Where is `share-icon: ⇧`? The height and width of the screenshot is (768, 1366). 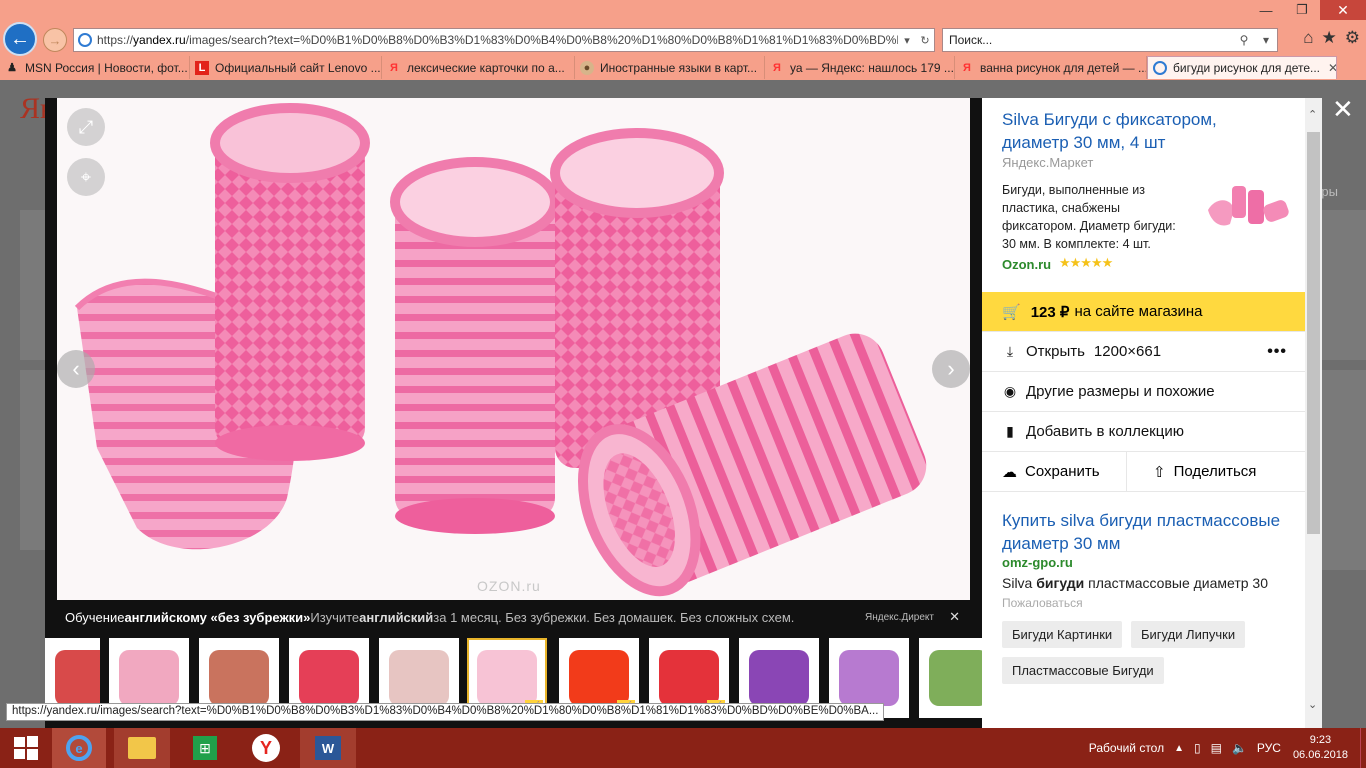 share-icon: ⇧ is located at coordinates (1159, 472).